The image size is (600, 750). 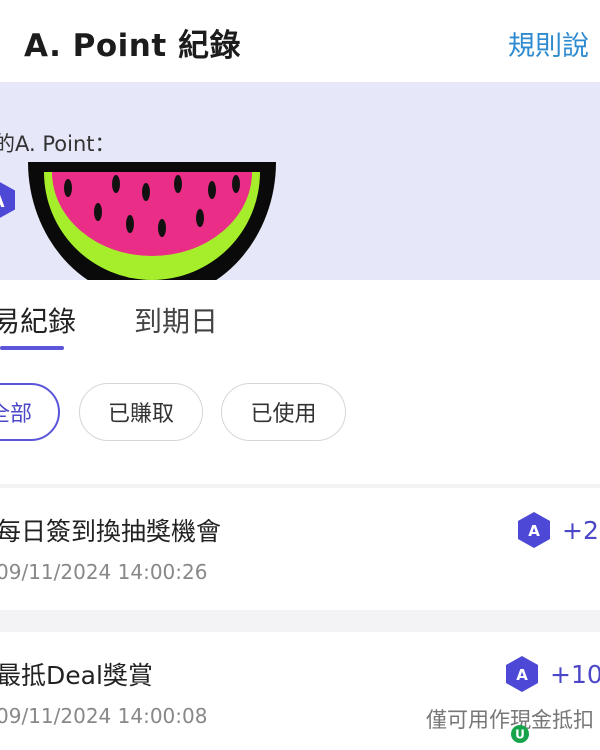 What do you see at coordinates (176, 320) in the screenshot?
I see `tab-expiry: 到期日` at bounding box center [176, 320].